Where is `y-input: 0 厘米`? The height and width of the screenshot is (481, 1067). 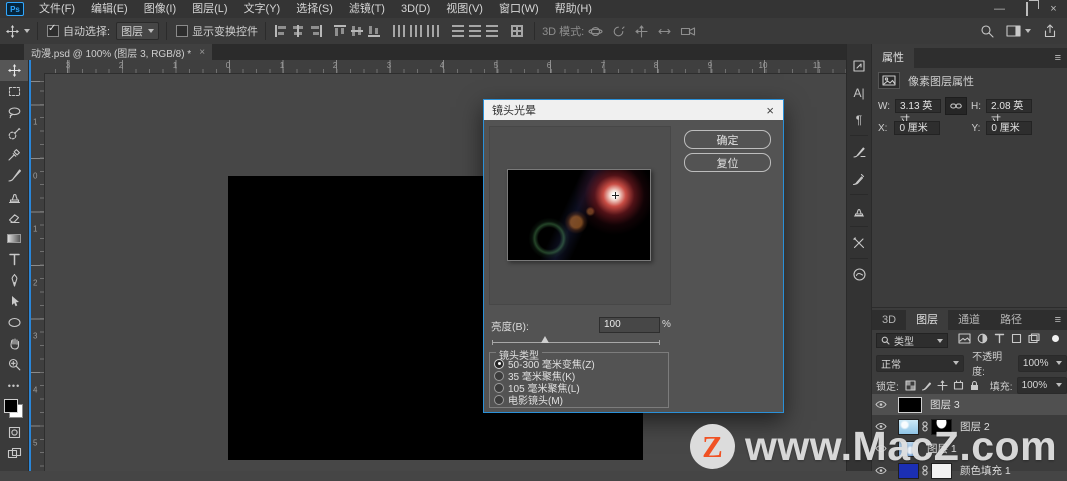 y-input: 0 厘米 is located at coordinates (1009, 128).